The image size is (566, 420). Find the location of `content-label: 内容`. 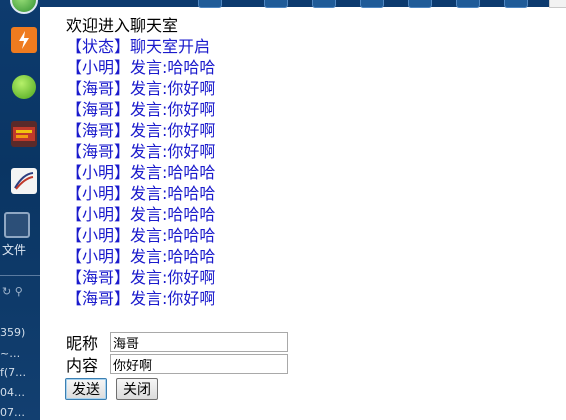

content-label: 内容 is located at coordinates (82, 365).